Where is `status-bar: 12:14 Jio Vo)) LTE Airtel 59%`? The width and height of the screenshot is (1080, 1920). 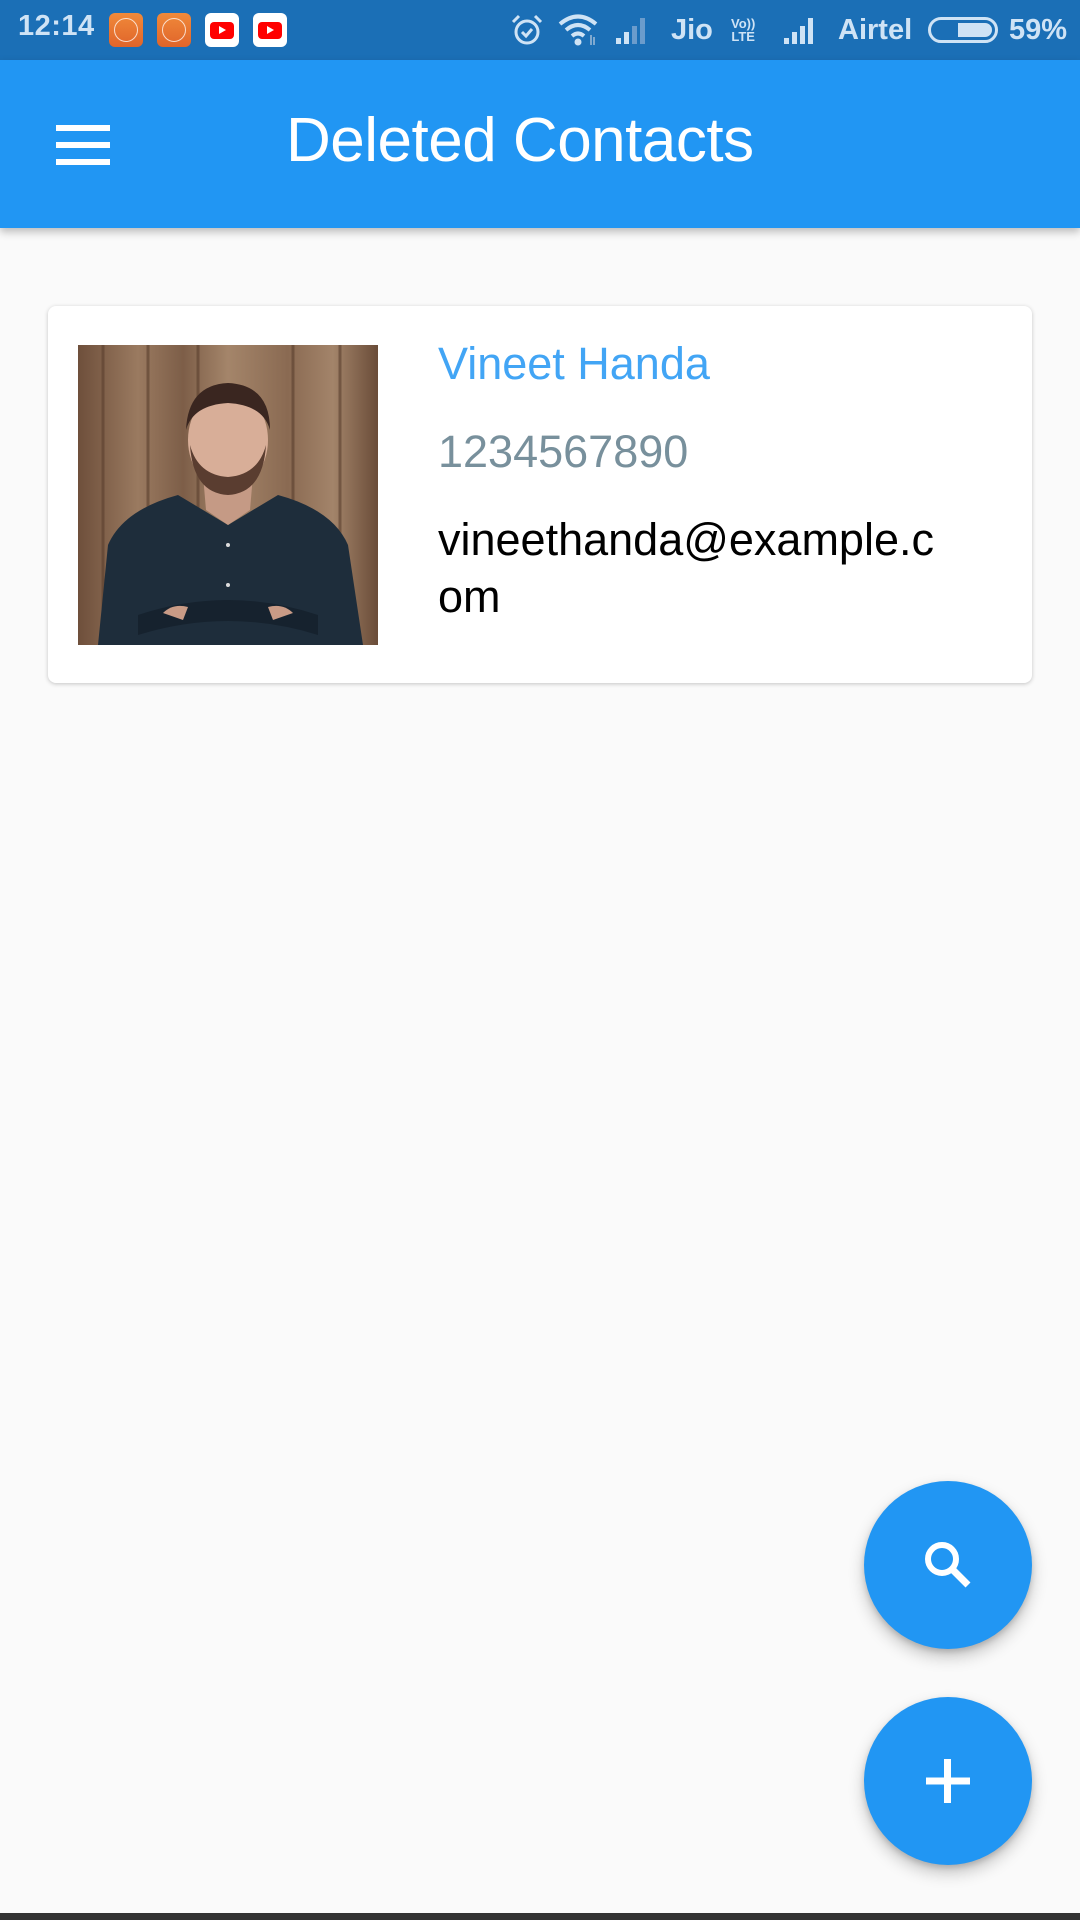
status-bar: 12:14 Jio Vo)) LTE Airtel 59% is located at coordinates (540, 30).